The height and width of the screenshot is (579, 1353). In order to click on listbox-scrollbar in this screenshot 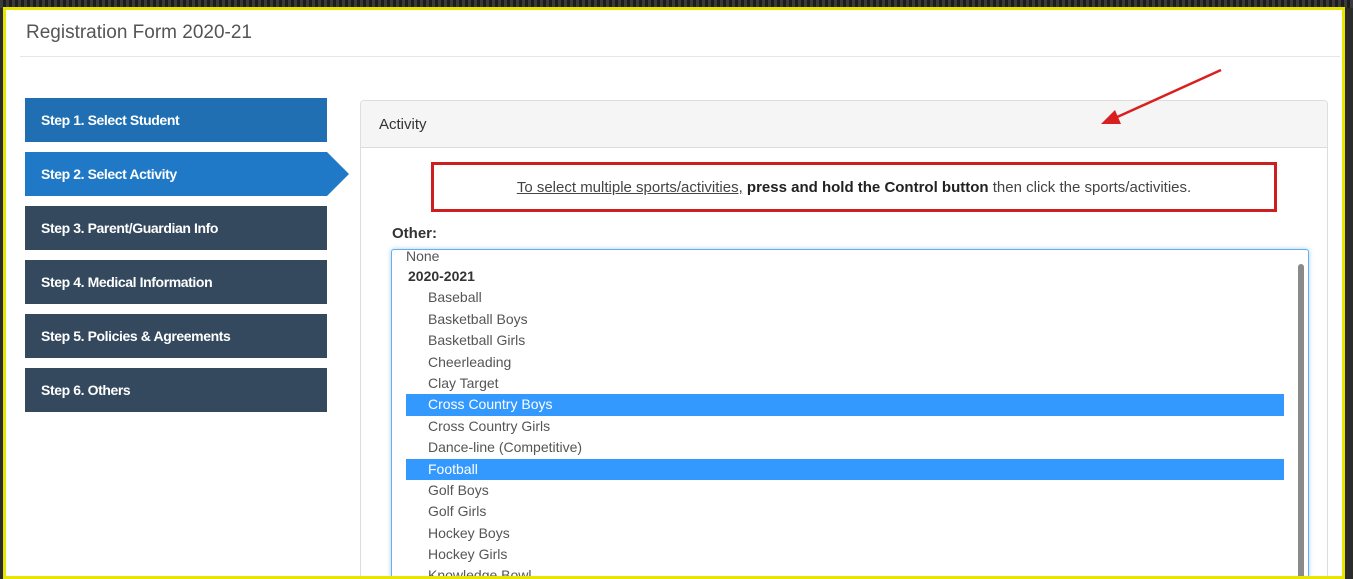, I will do `click(1301, 420)`.